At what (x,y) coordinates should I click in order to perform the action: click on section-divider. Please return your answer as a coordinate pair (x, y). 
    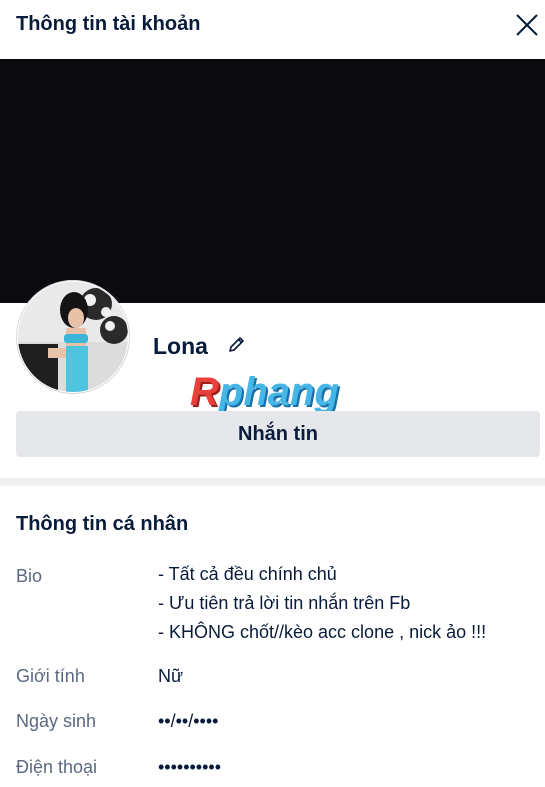
    Looking at the image, I should click on (272, 482).